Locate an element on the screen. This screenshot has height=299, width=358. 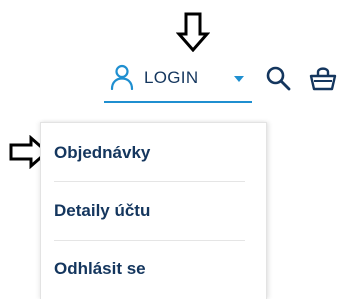
menu-item-label: Detaily účtu is located at coordinates (102, 210).